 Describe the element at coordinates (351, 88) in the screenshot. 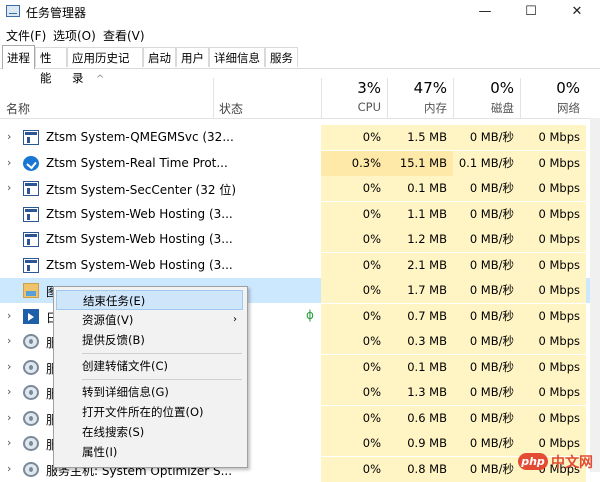

I see `cpu-total: 3%` at that location.